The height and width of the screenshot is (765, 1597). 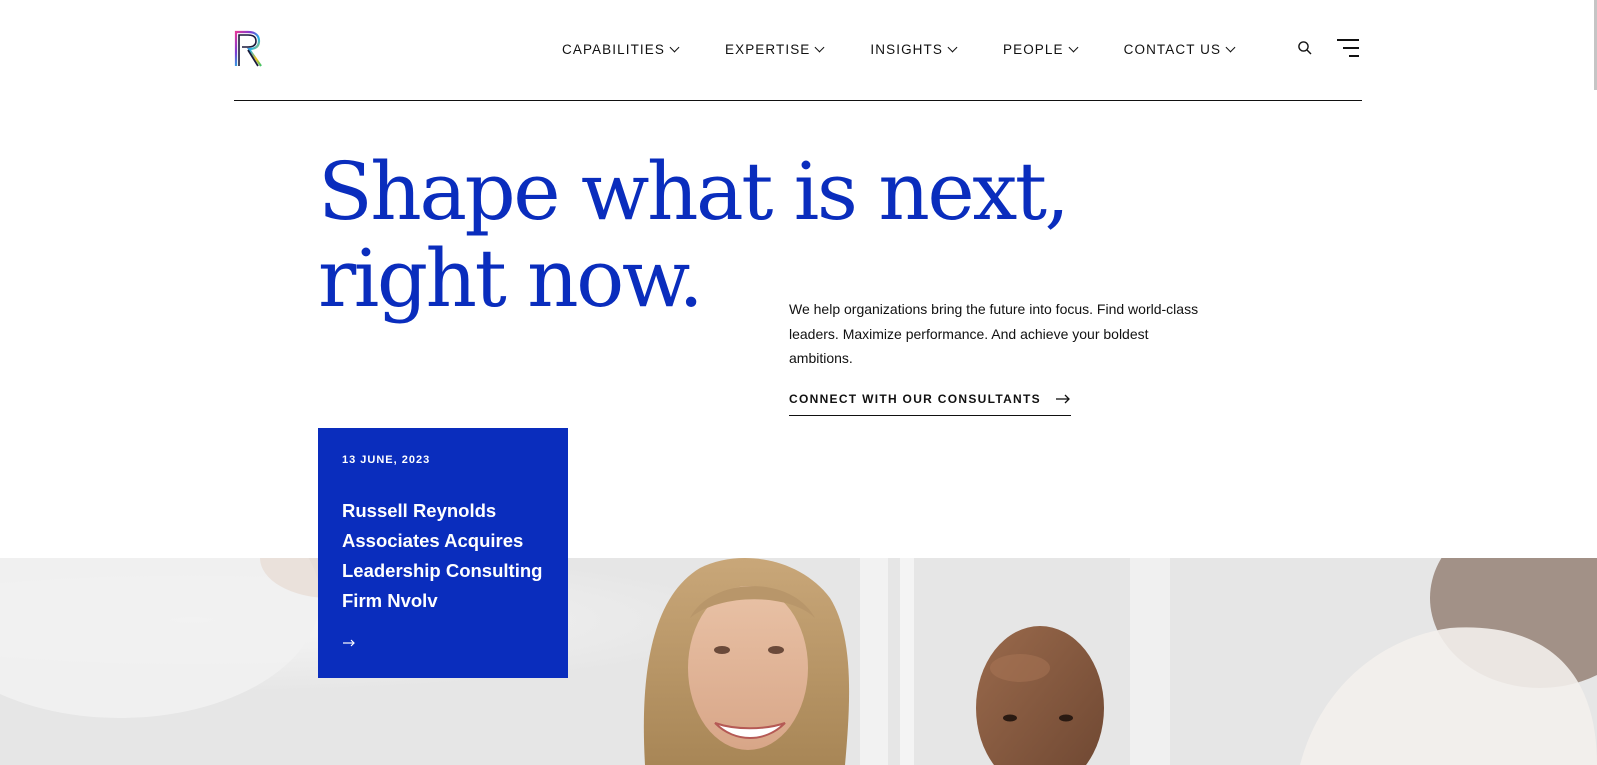 I want to click on menu-button, so click(x=1350, y=48).